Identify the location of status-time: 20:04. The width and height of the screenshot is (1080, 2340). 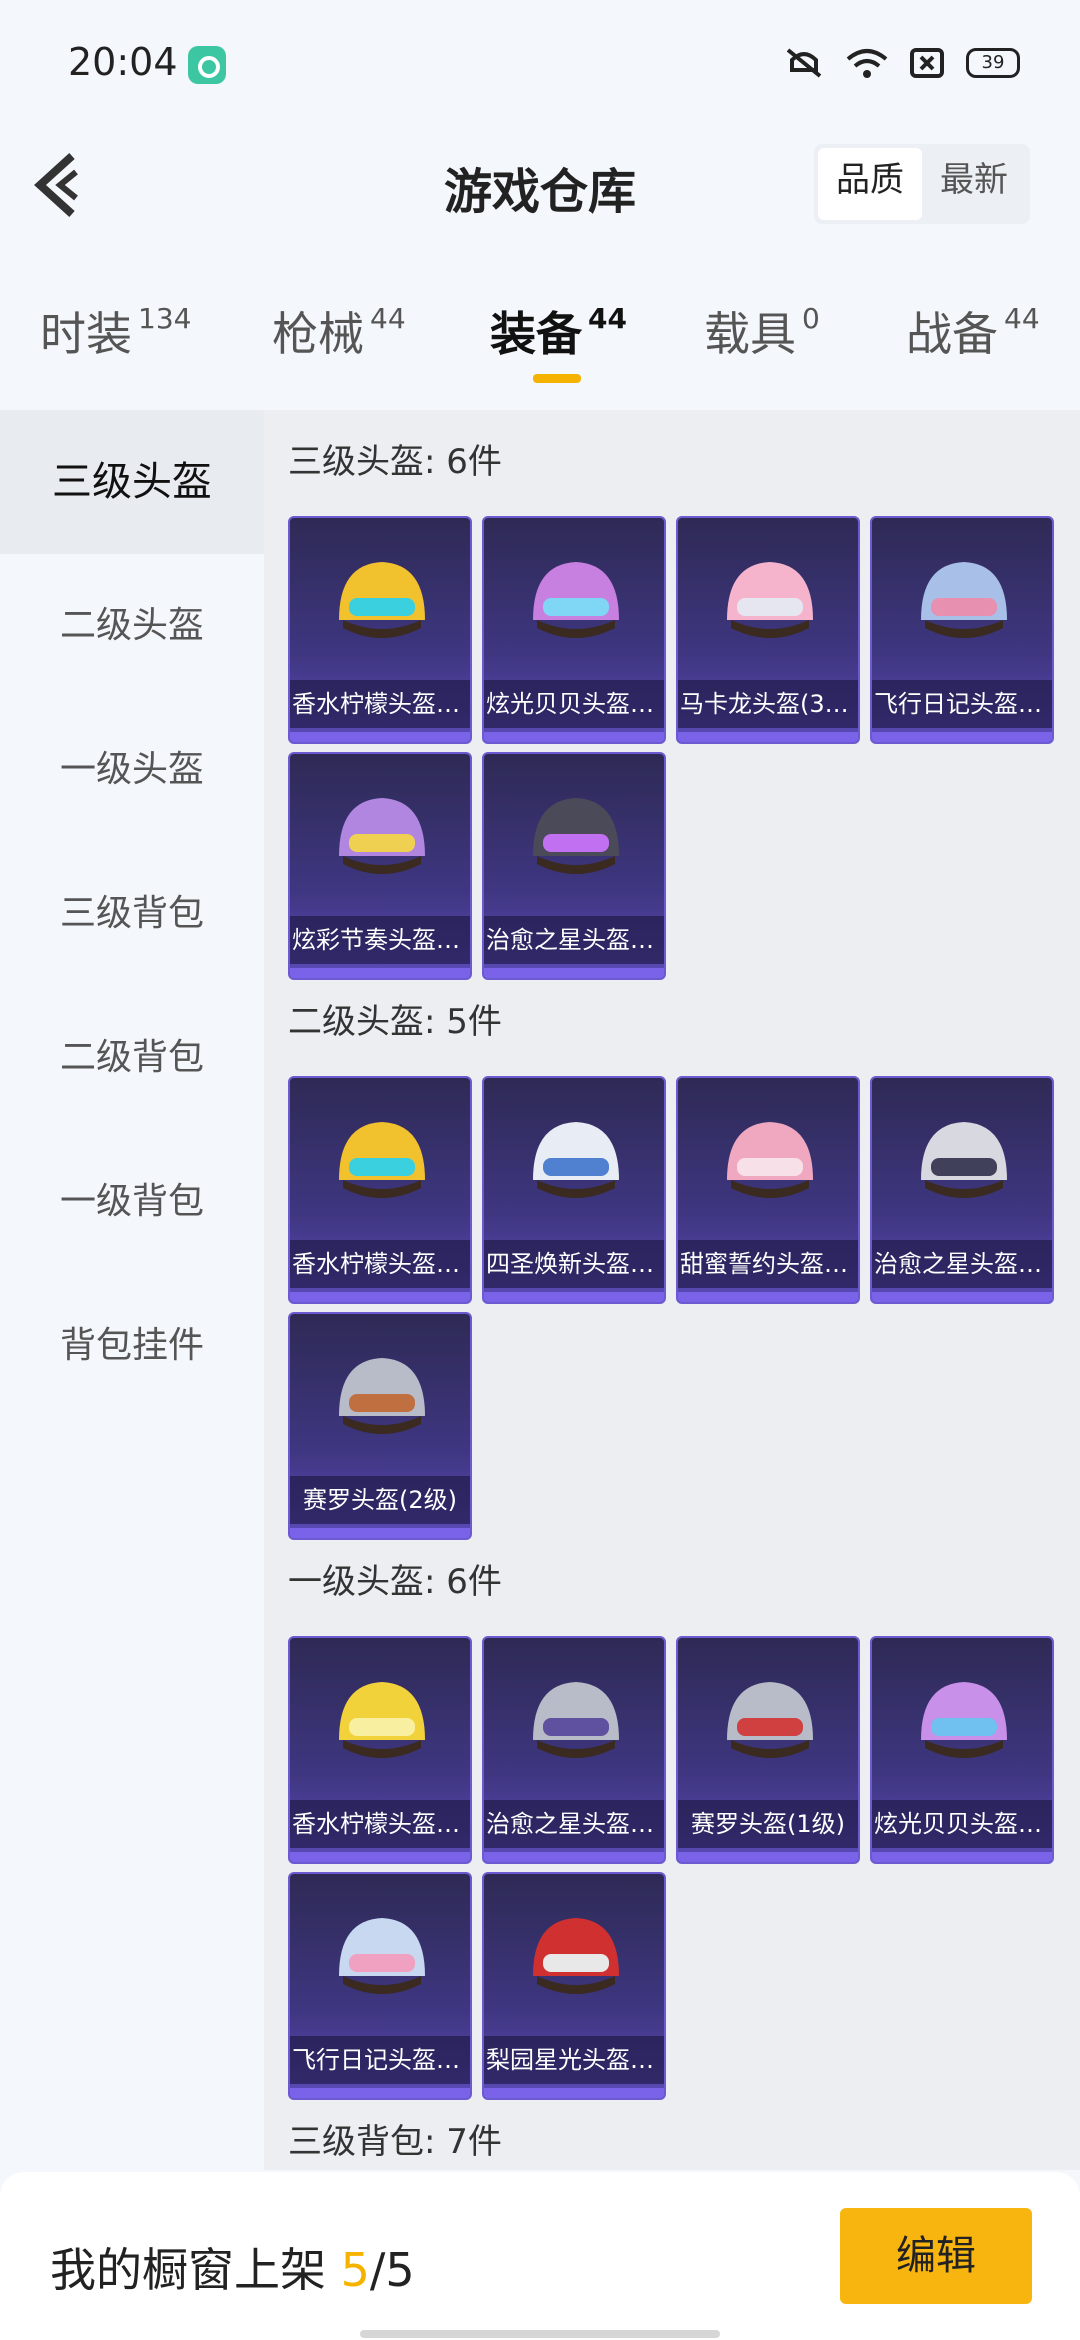
(123, 62).